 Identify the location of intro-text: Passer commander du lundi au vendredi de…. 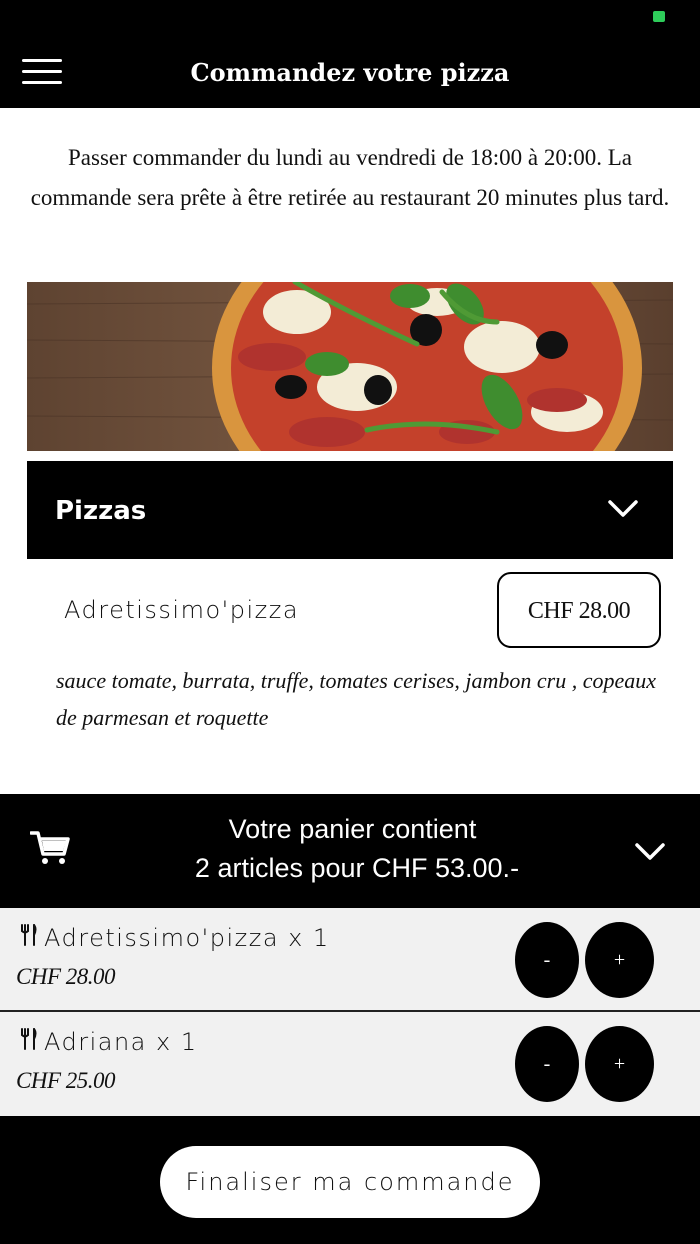
(350, 177).